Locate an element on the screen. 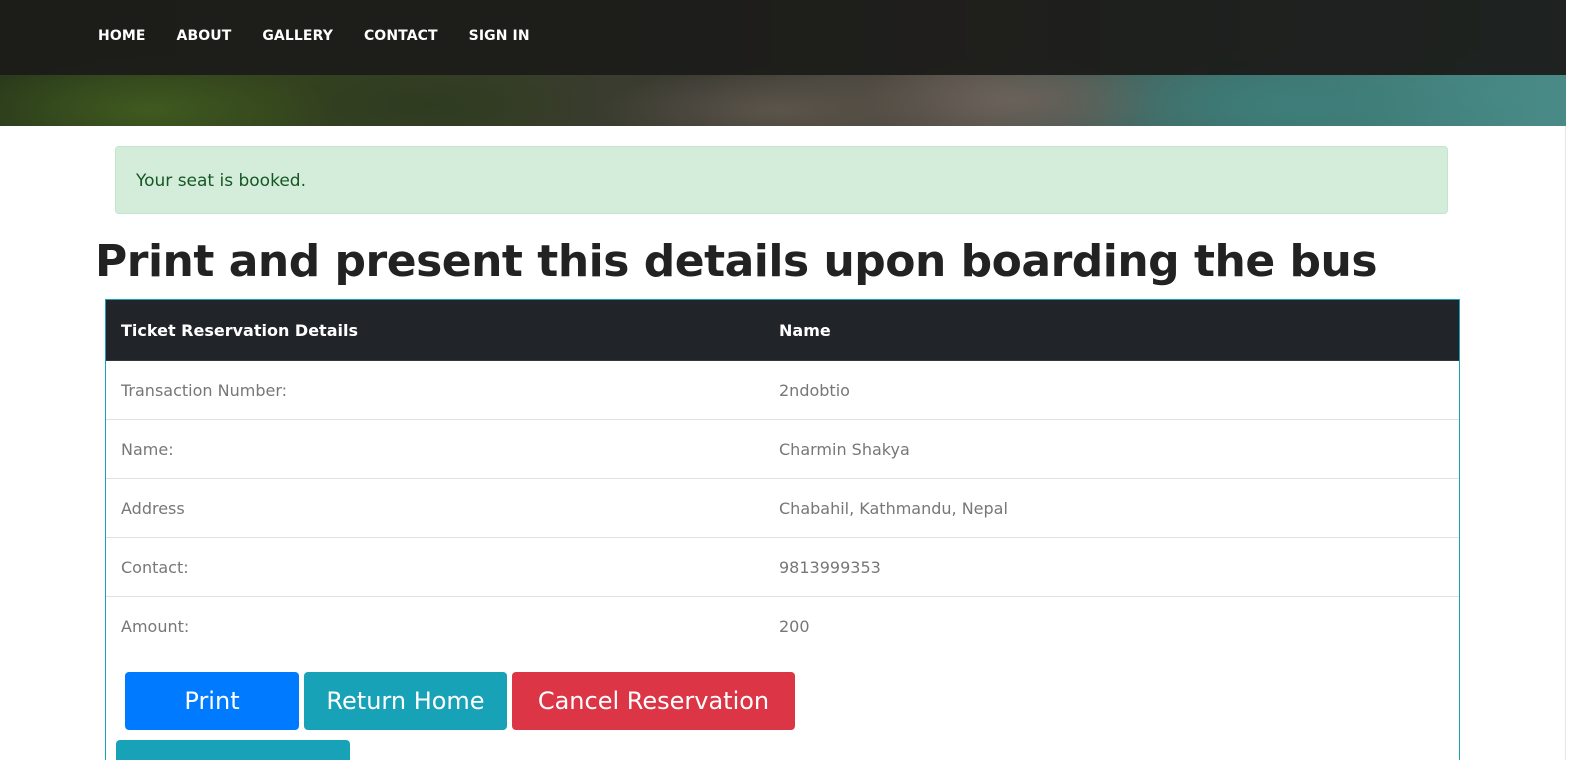 The height and width of the screenshot is (760, 1582). table-header-name: Name is located at coordinates (1111, 330).